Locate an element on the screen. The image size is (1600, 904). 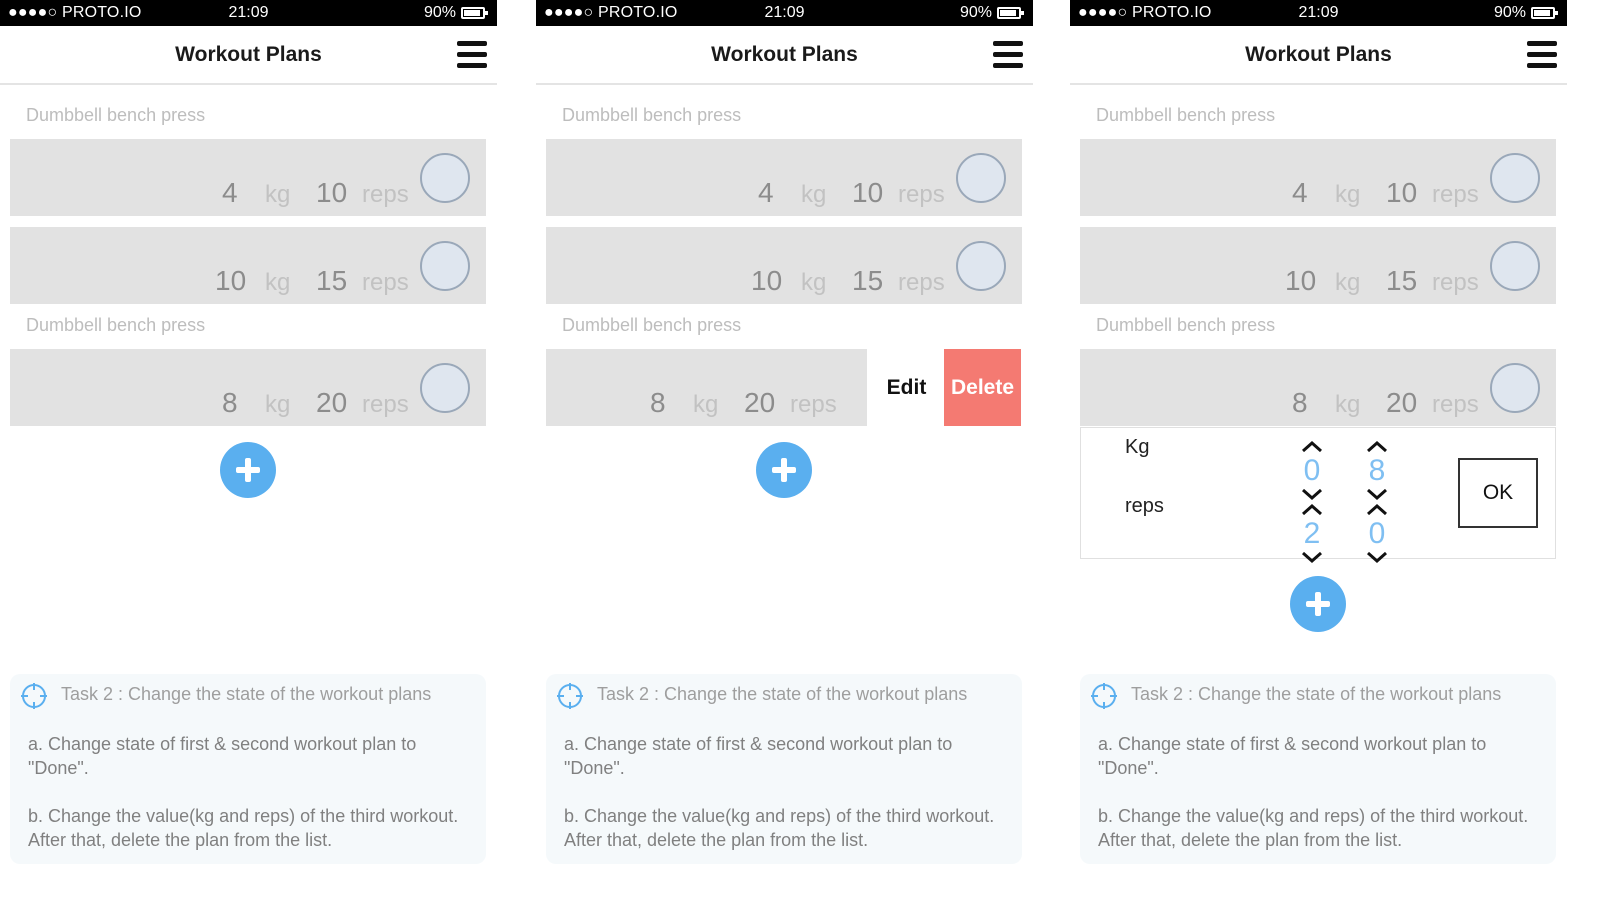
delete-button: Delete is located at coordinates (982, 387).